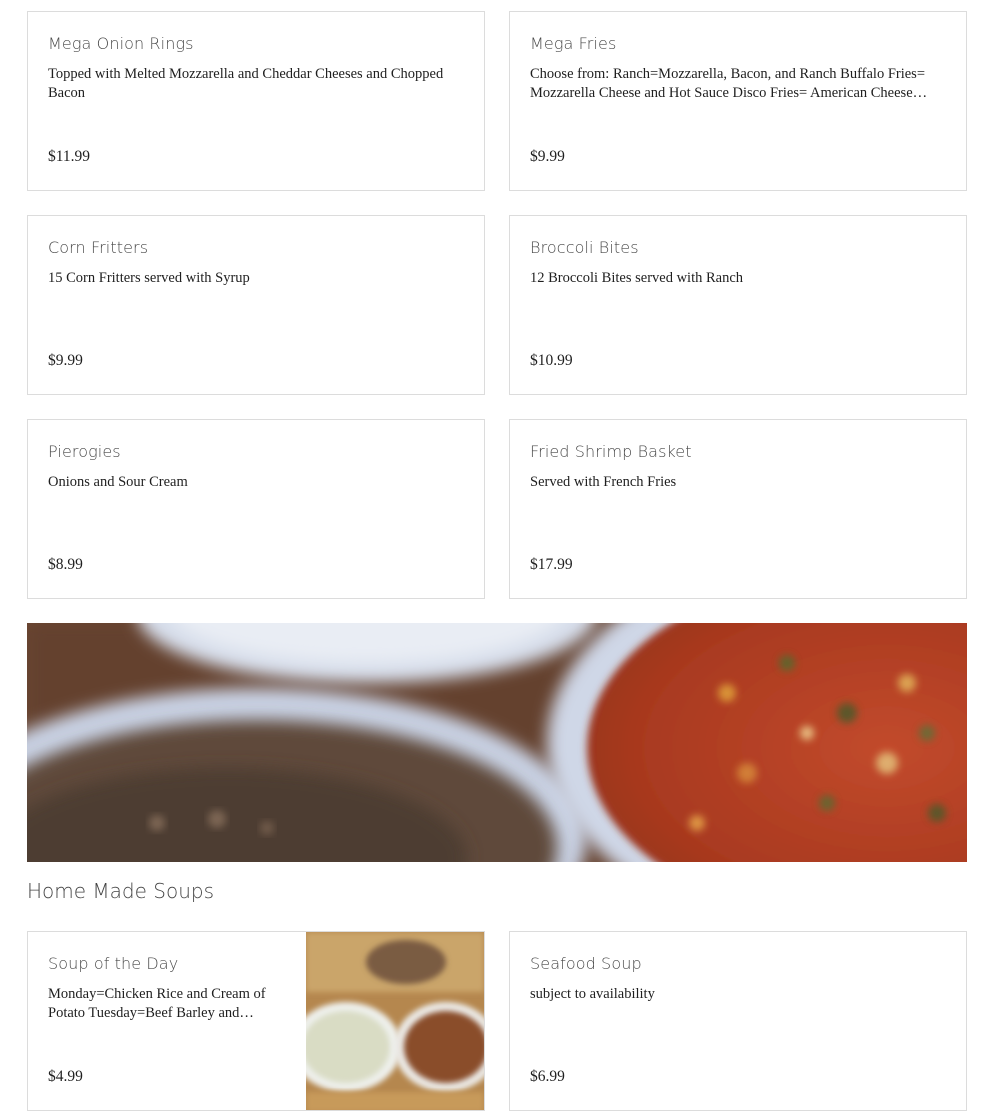  I want to click on item-description: 12 Broccoli Bites served with Ranch, so click(637, 278).